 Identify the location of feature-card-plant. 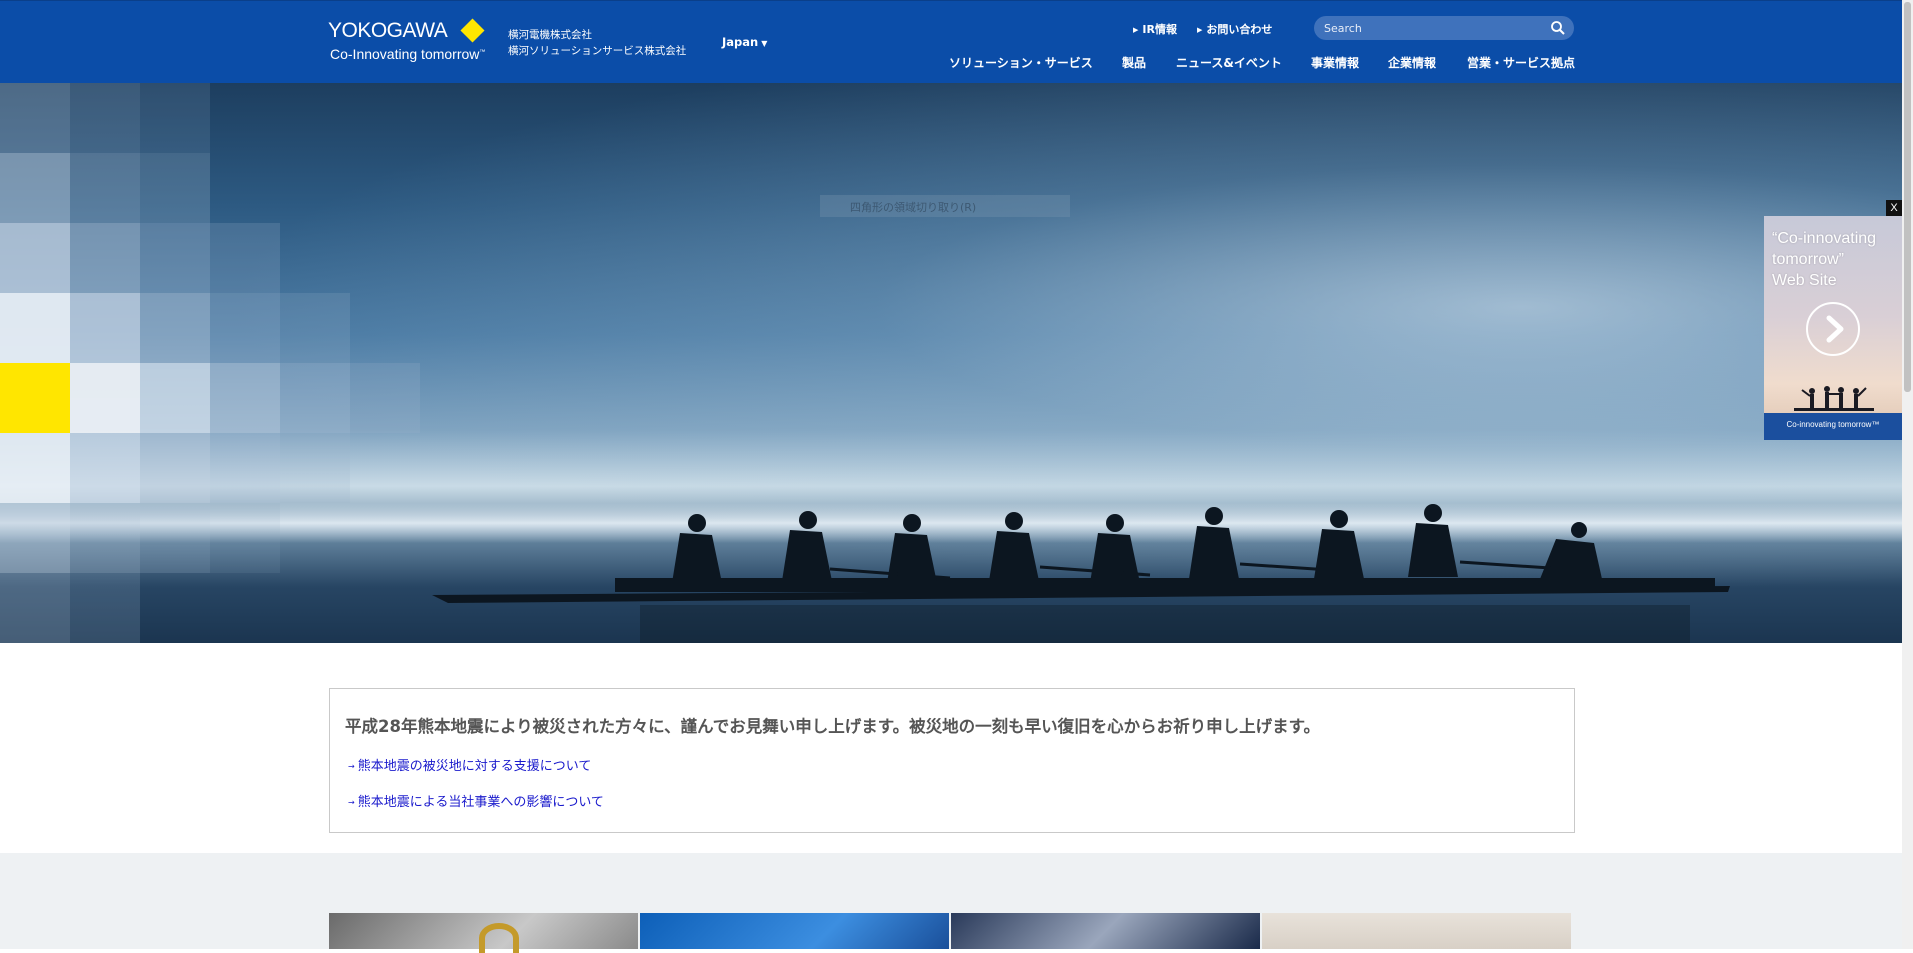
(1416, 931).